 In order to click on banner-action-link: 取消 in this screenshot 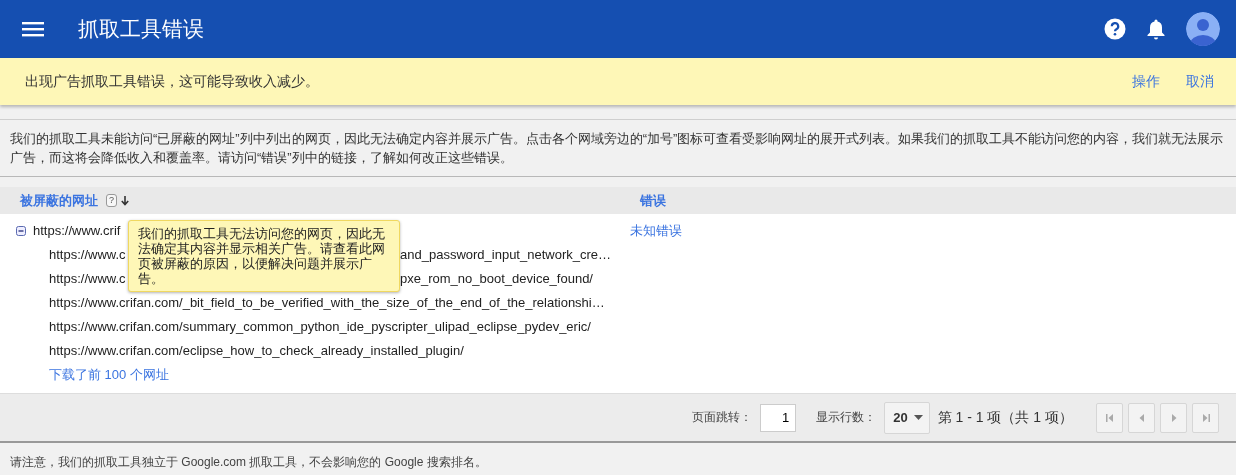, I will do `click(1200, 81)`.